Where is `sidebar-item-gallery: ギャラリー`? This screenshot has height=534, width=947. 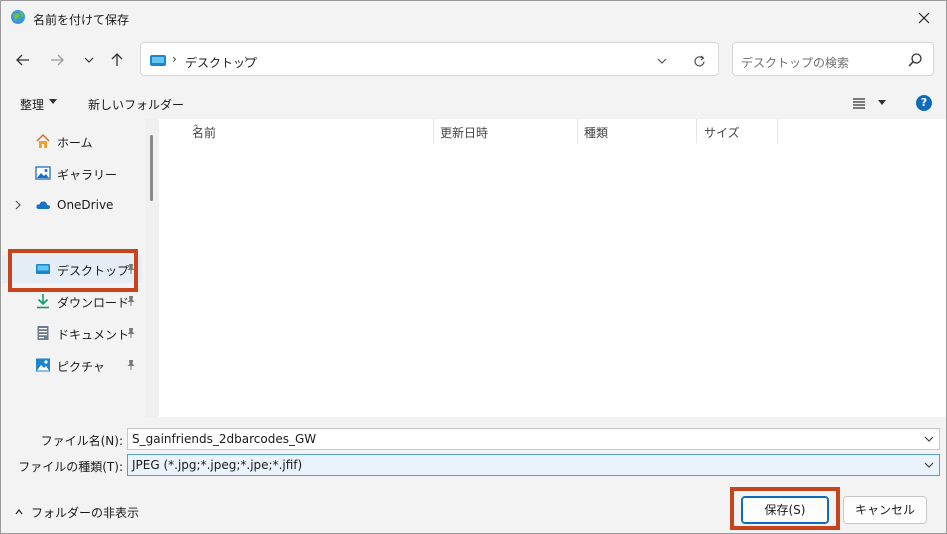 sidebar-item-gallery: ギャラリー is located at coordinates (72, 173).